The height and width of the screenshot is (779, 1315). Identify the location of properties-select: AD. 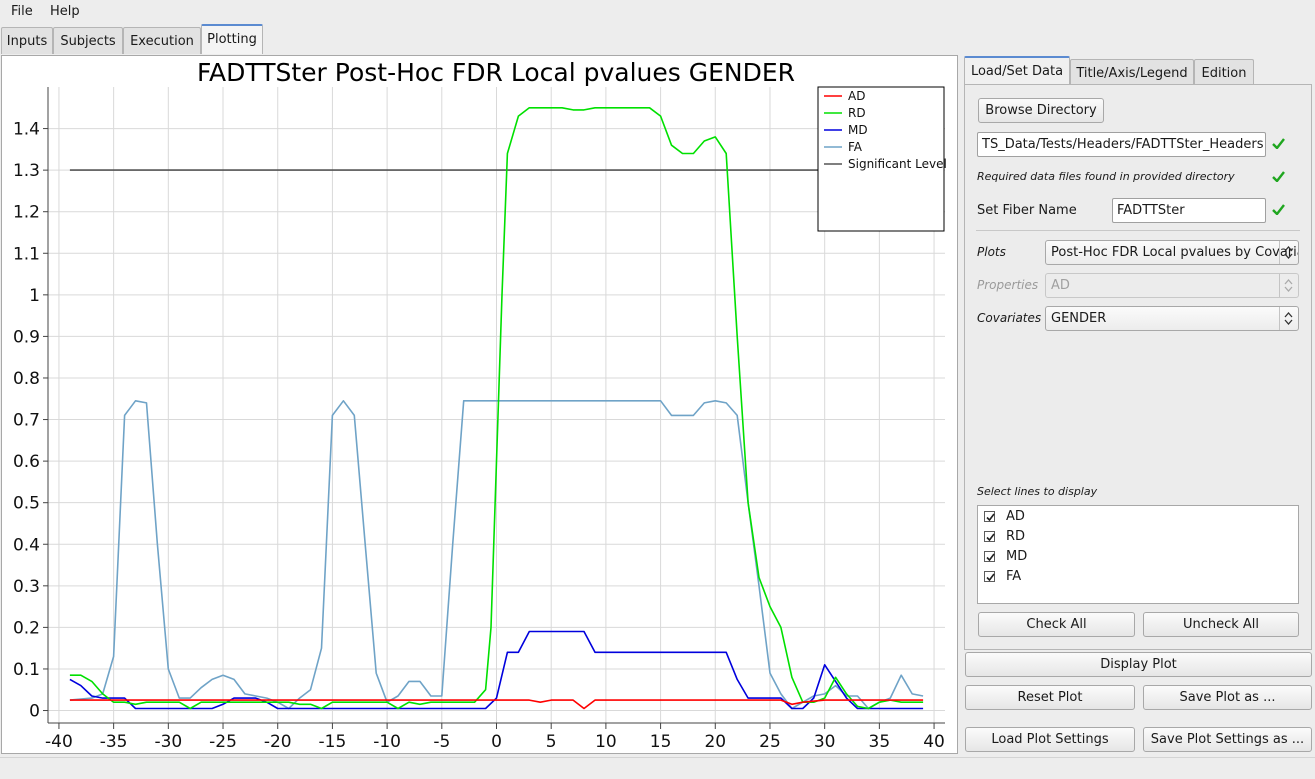
(1172, 285).